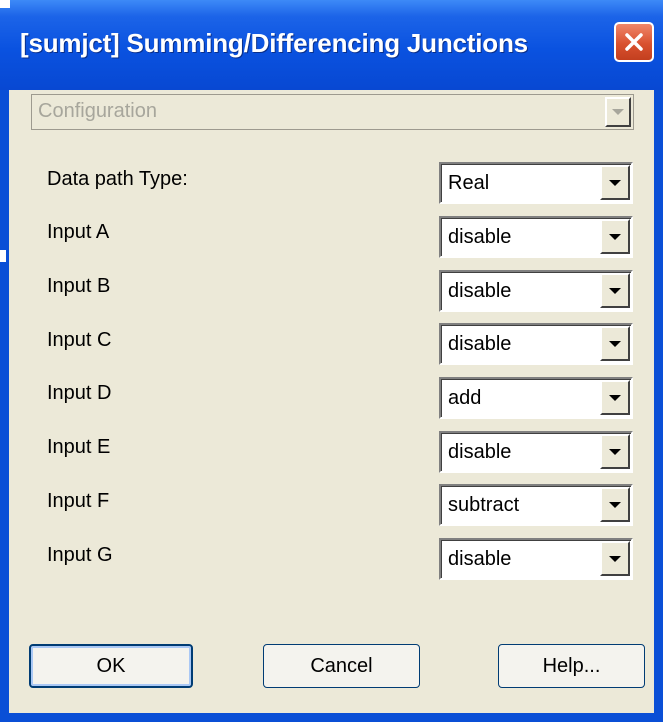 The image size is (663, 722). Describe the element at coordinates (78, 501) in the screenshot. I see `input-f-label: Input F` at that location.